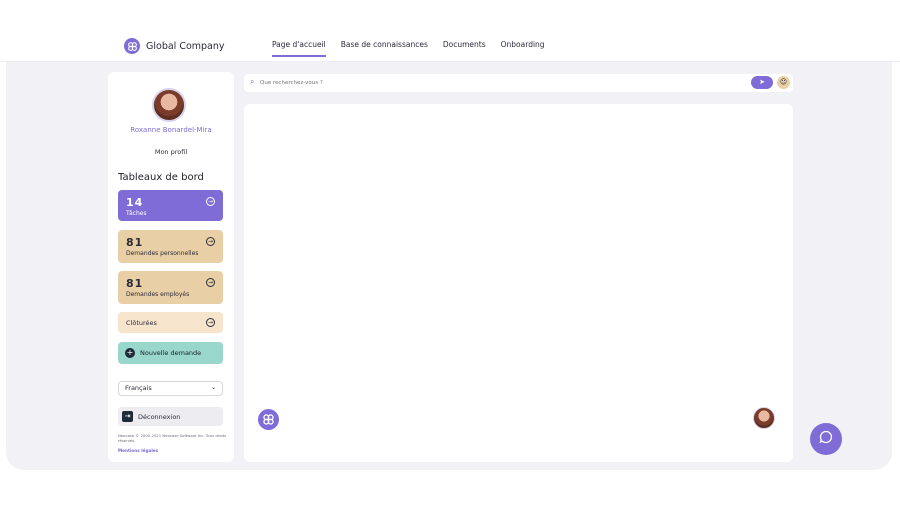 Image resolution: width=900 pixels, height=506 pixels. I want to click on legal-link: Mentions légales, so click(138, 450).